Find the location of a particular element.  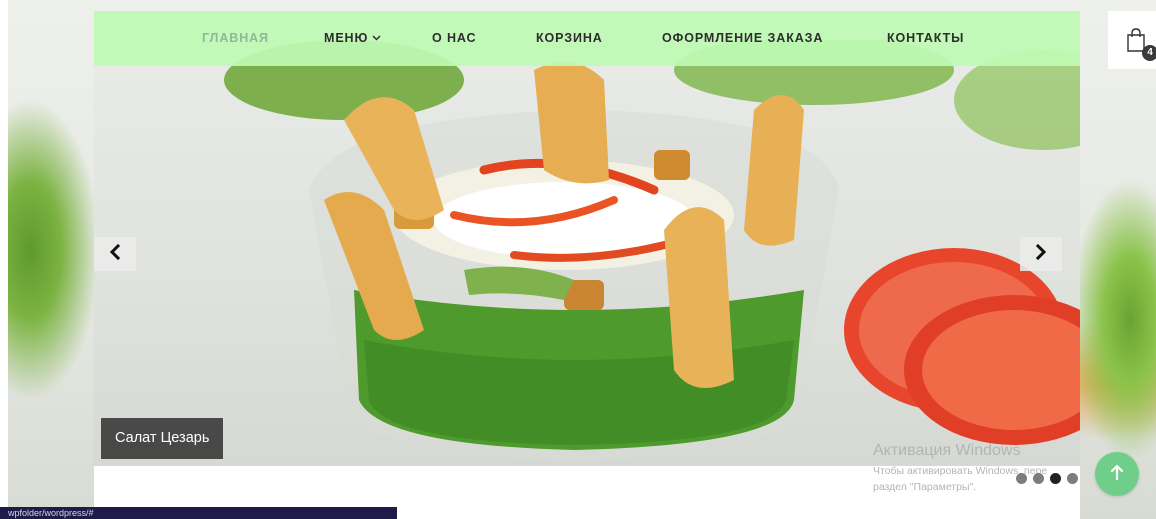

nav-item-menu: МЕНЮ is located at coordinates (352, 38).